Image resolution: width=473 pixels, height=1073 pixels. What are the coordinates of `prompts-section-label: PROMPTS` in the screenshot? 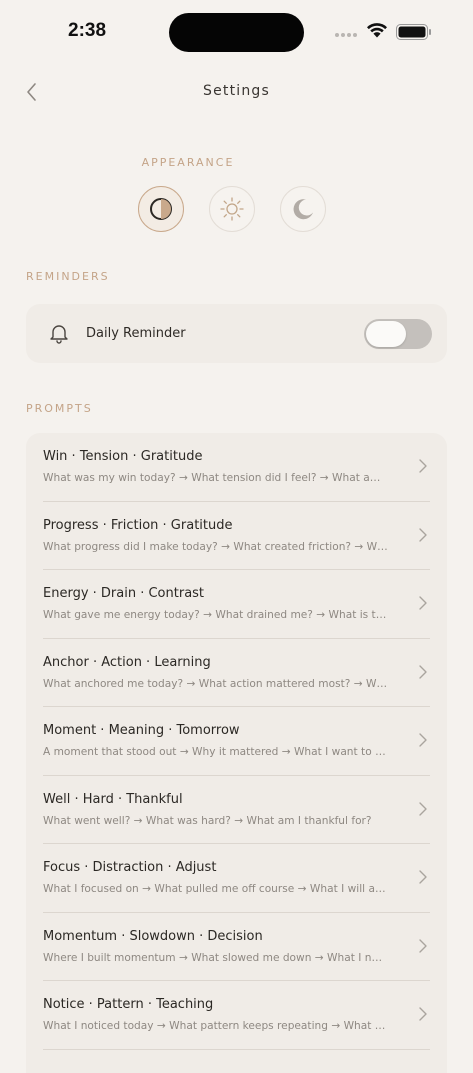 It's located at (59, 408).